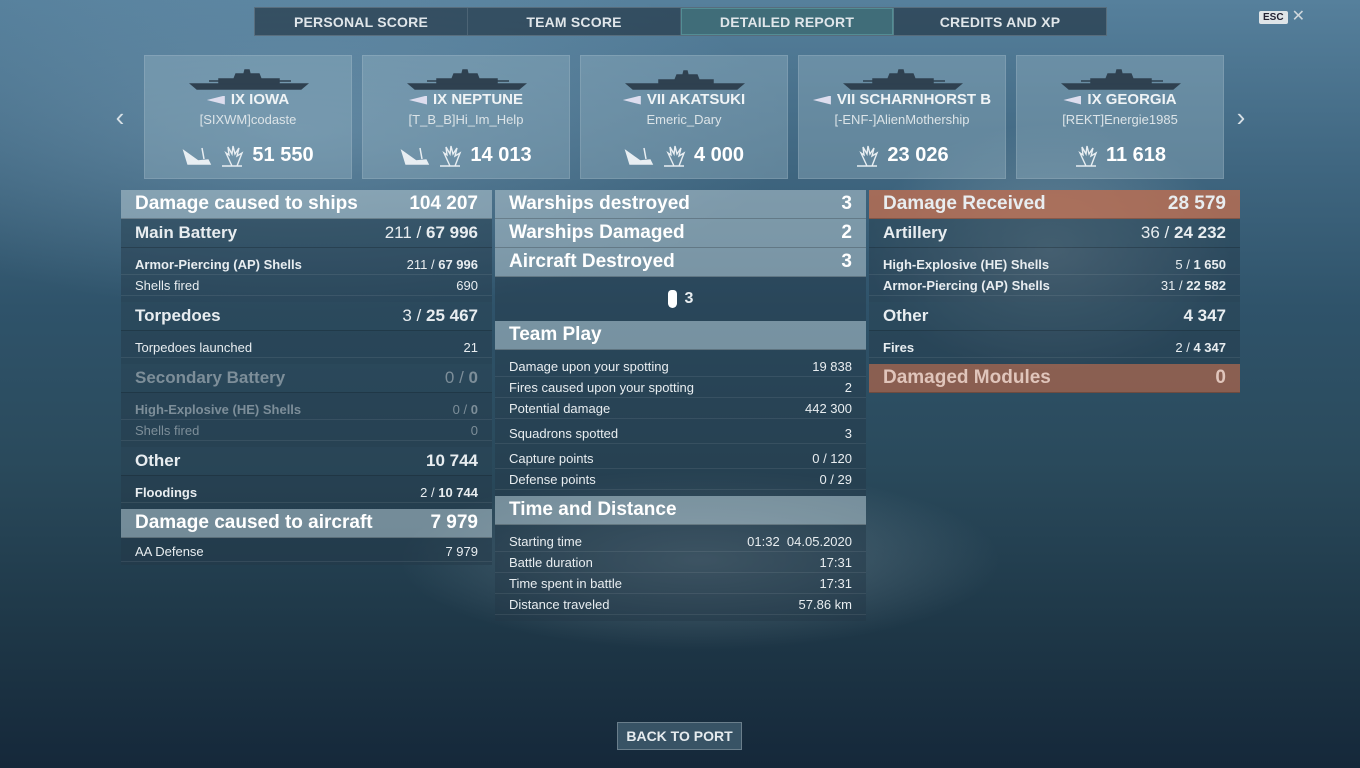 The image size is (1360, 768). What do you see at coordinates (1298, 16) in the screenshot?
I see `close-icon: ✕` at bounding box center [1298, 16].